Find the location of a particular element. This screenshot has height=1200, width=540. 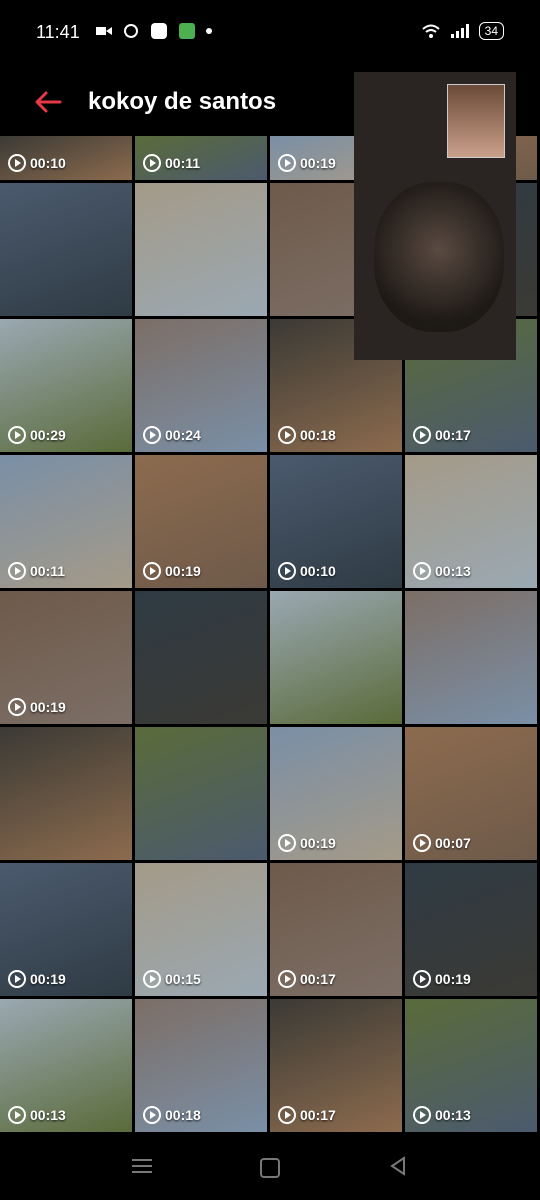

calendar-icon is located at coordinates (187, 31).